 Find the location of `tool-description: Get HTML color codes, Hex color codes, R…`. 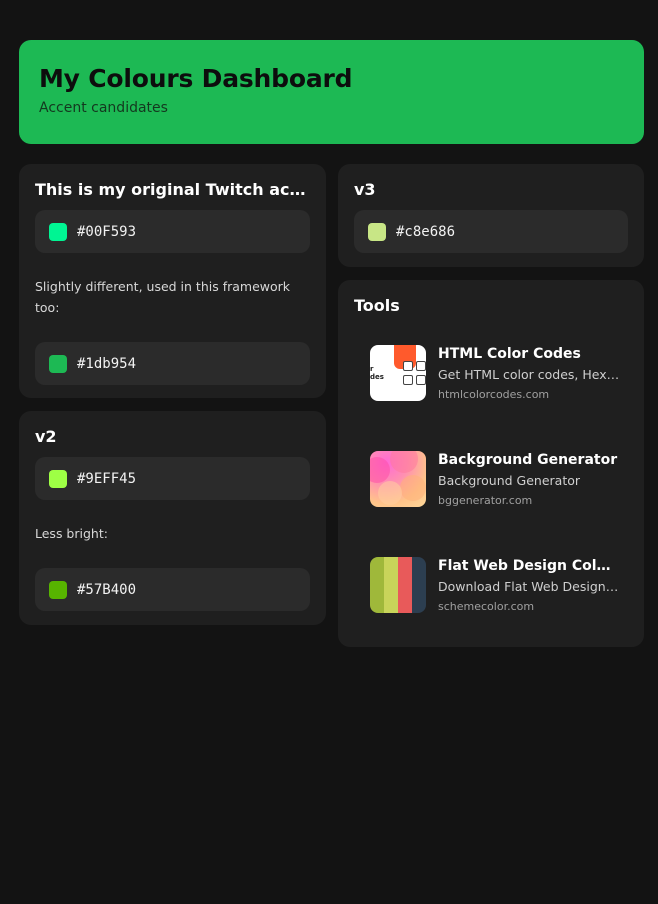

tool-description: Get HTML color codes, Hex color codes, R… is located at coordinates (529, 374).